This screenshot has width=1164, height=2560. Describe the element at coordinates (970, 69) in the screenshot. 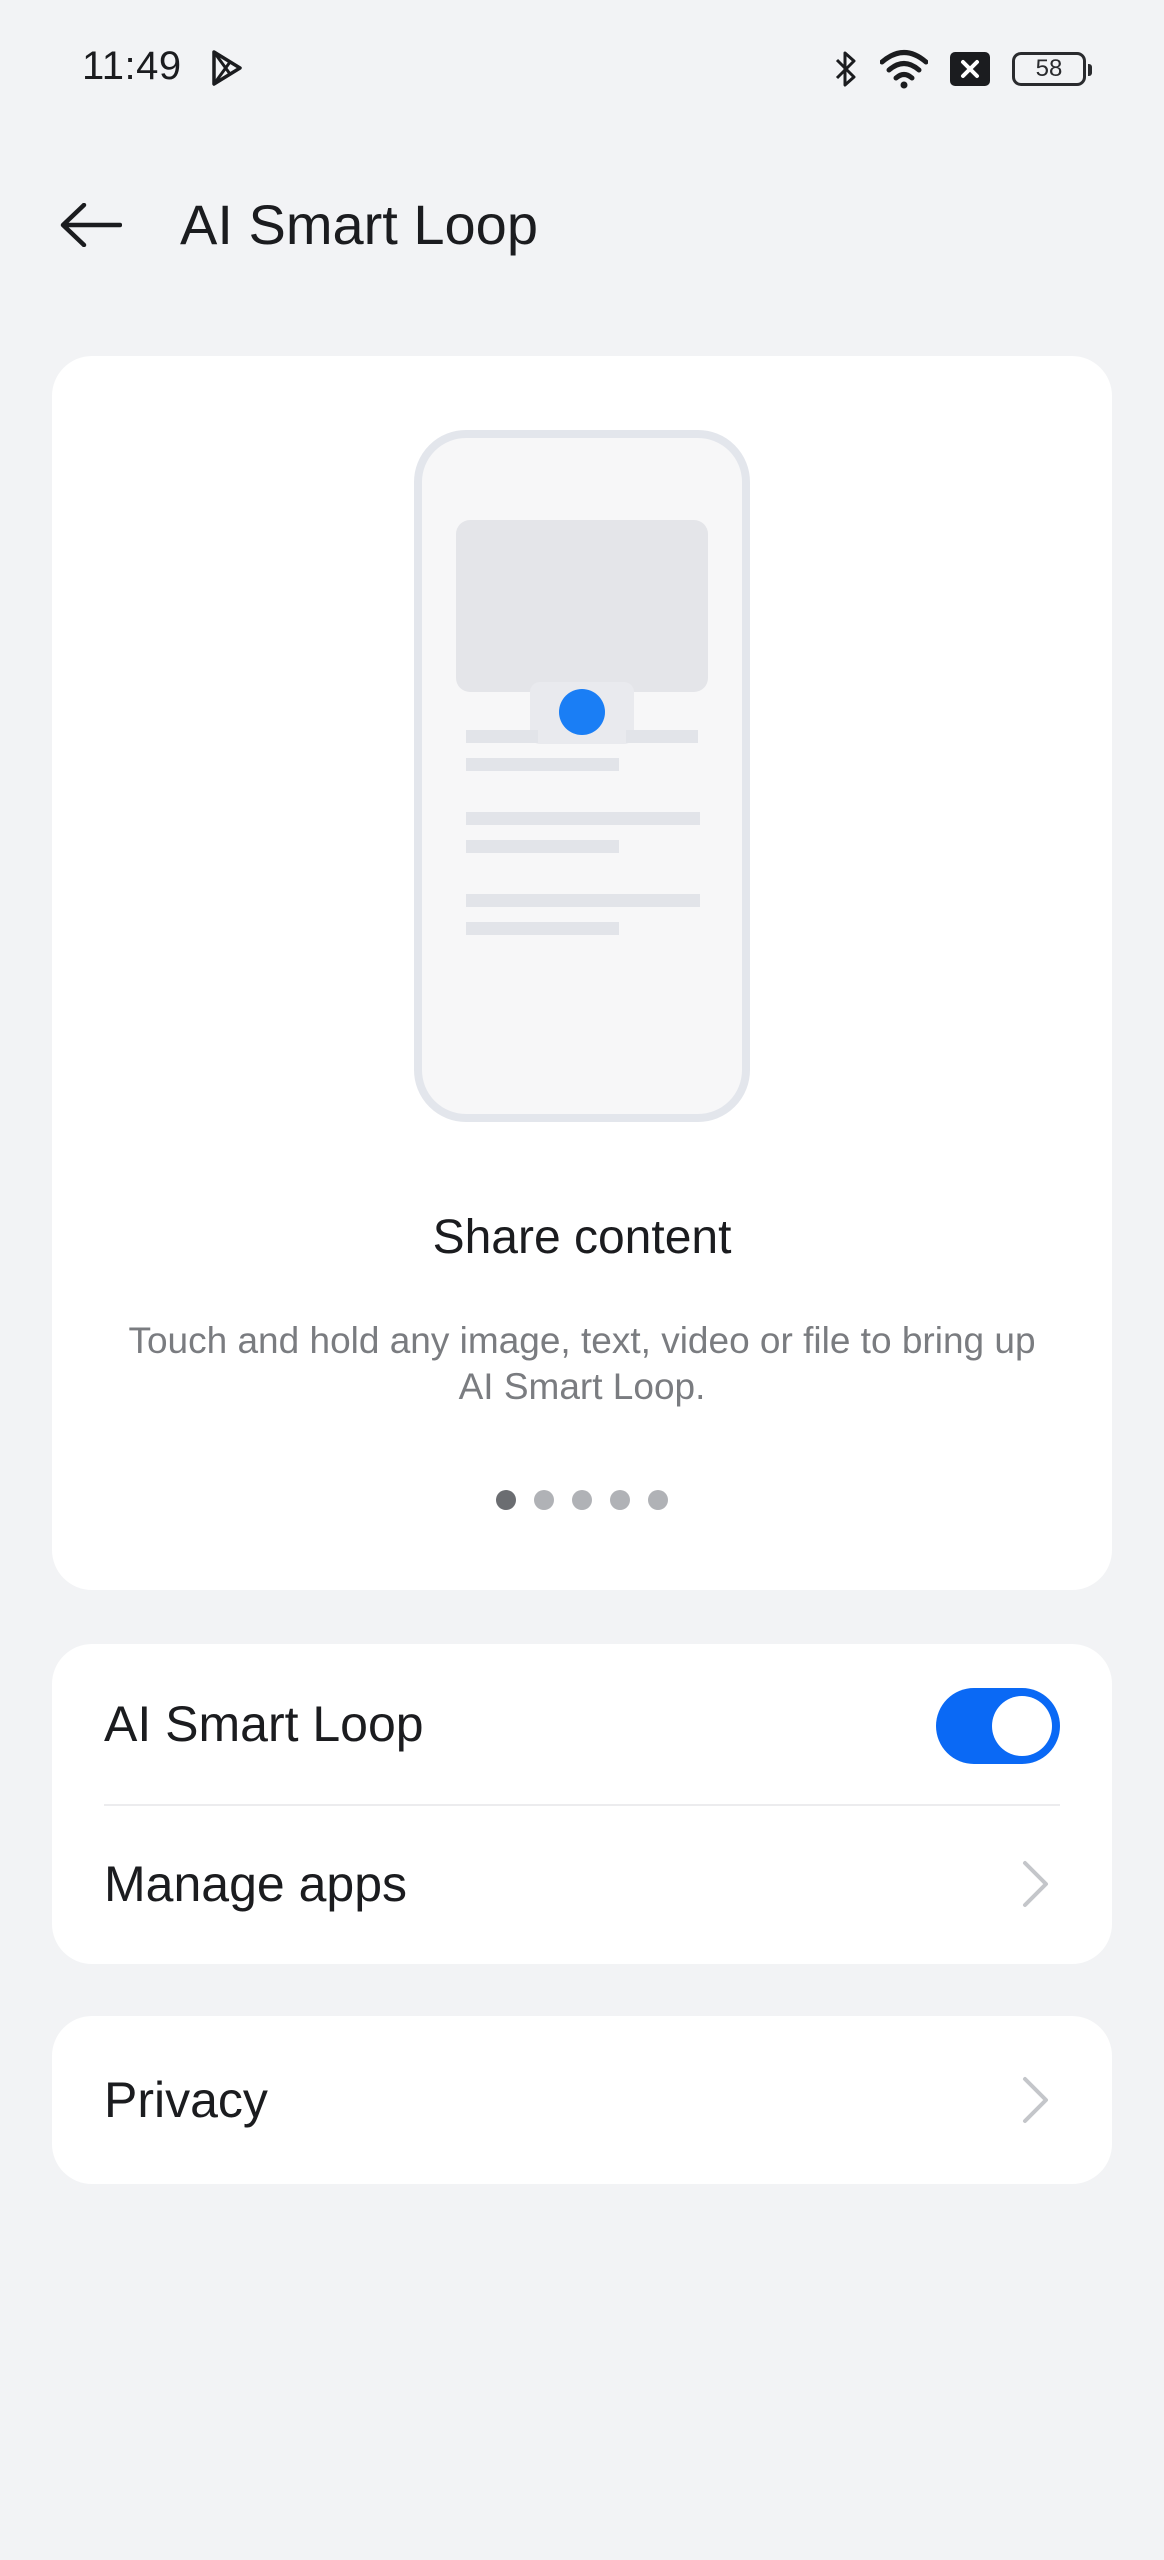

I see `no-sim-icon` at that location.